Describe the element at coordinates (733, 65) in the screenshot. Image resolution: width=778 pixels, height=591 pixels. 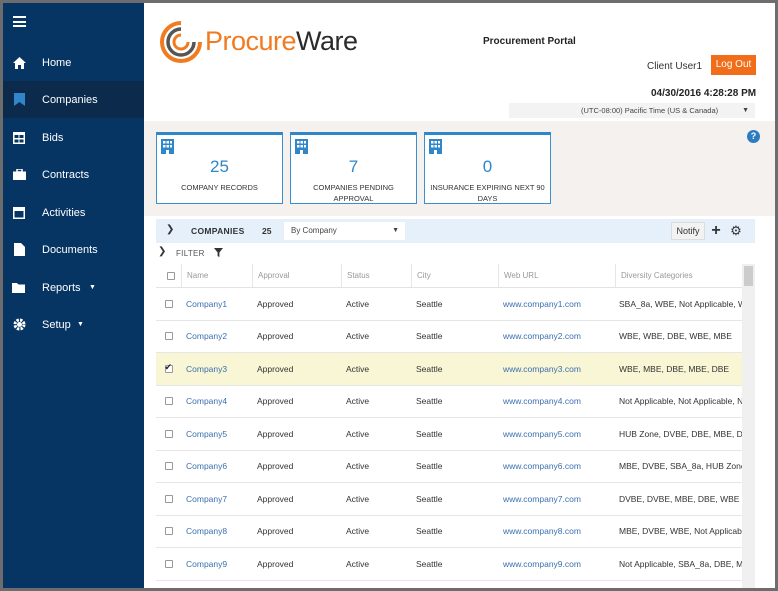
I see `logout-button: Log Out` at that location.